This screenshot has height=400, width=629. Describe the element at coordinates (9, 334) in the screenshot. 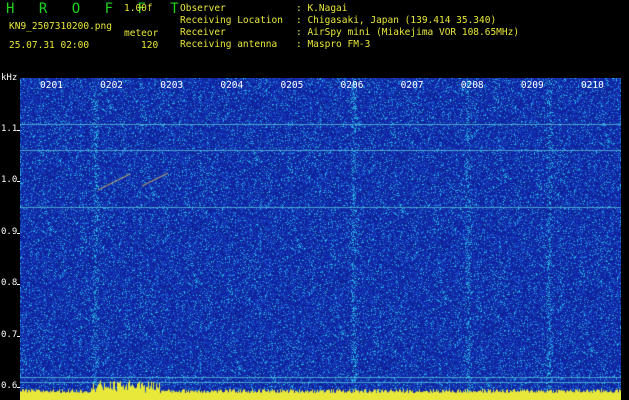

I see `y-tick-label: 0.7` at that location.